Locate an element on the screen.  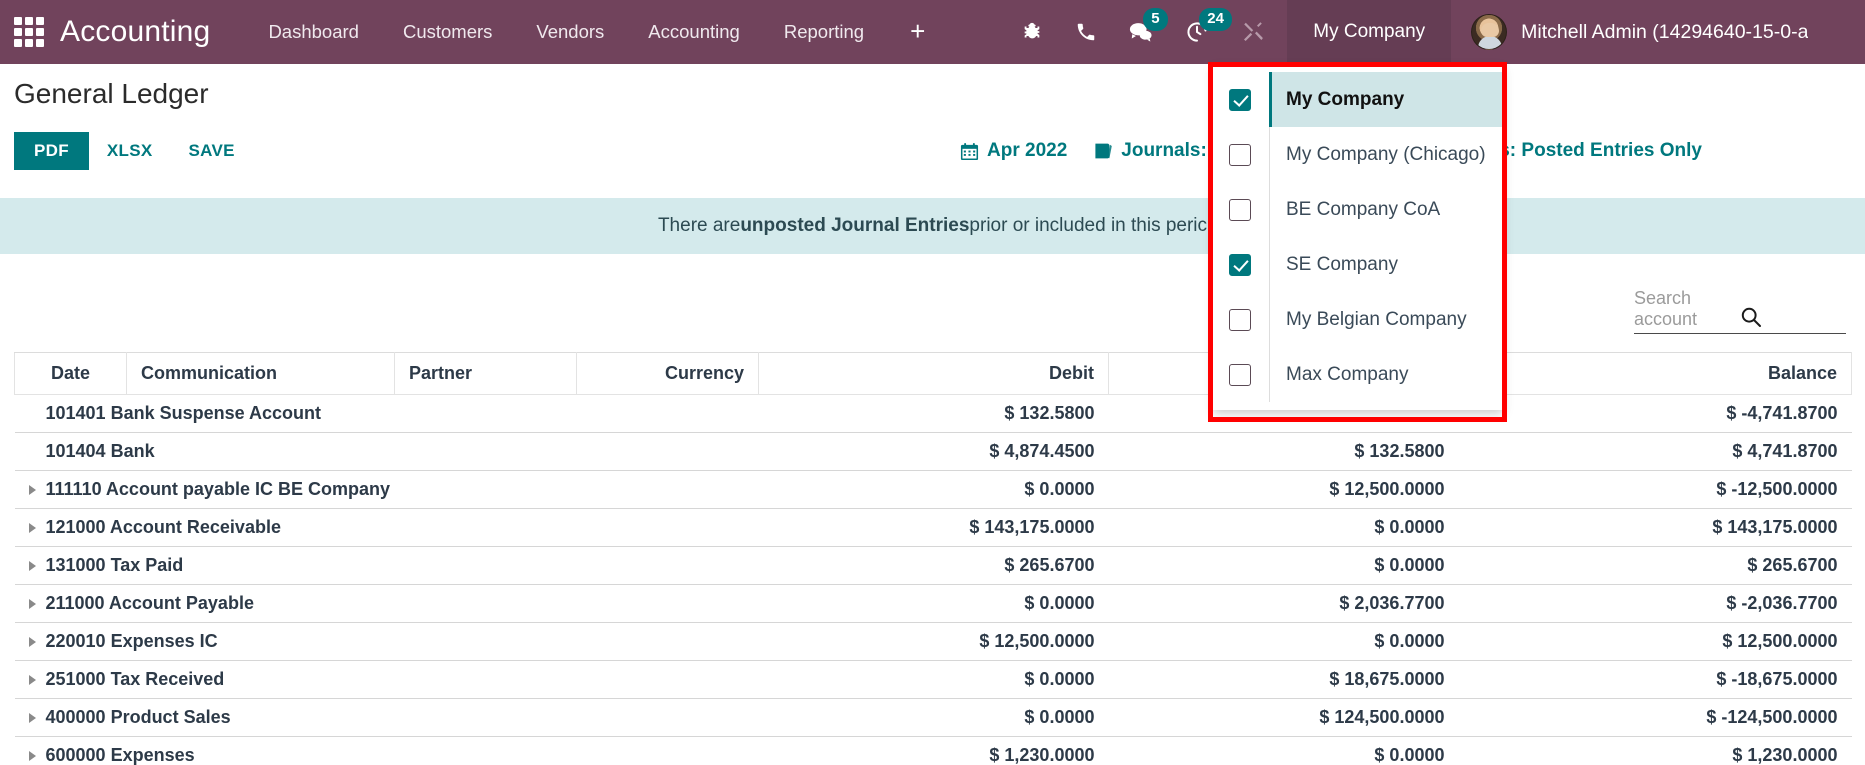
banner-highlight: unposted Journal Entries is located at coordinates (854, 226).